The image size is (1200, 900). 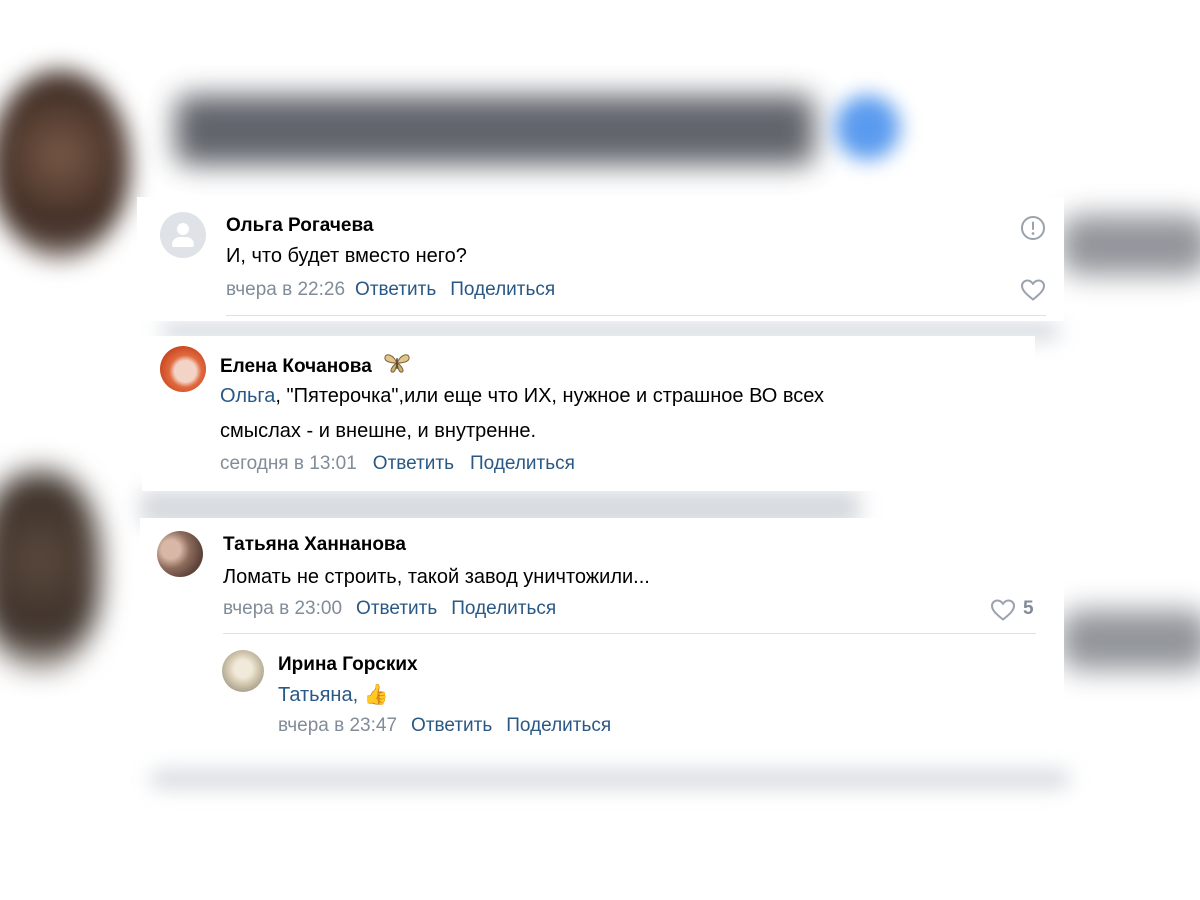 What do you see at coordinates (348, 665) in the screenshot?
I see `comment-author: Ирина Горских` at bounding box center [348, 665].